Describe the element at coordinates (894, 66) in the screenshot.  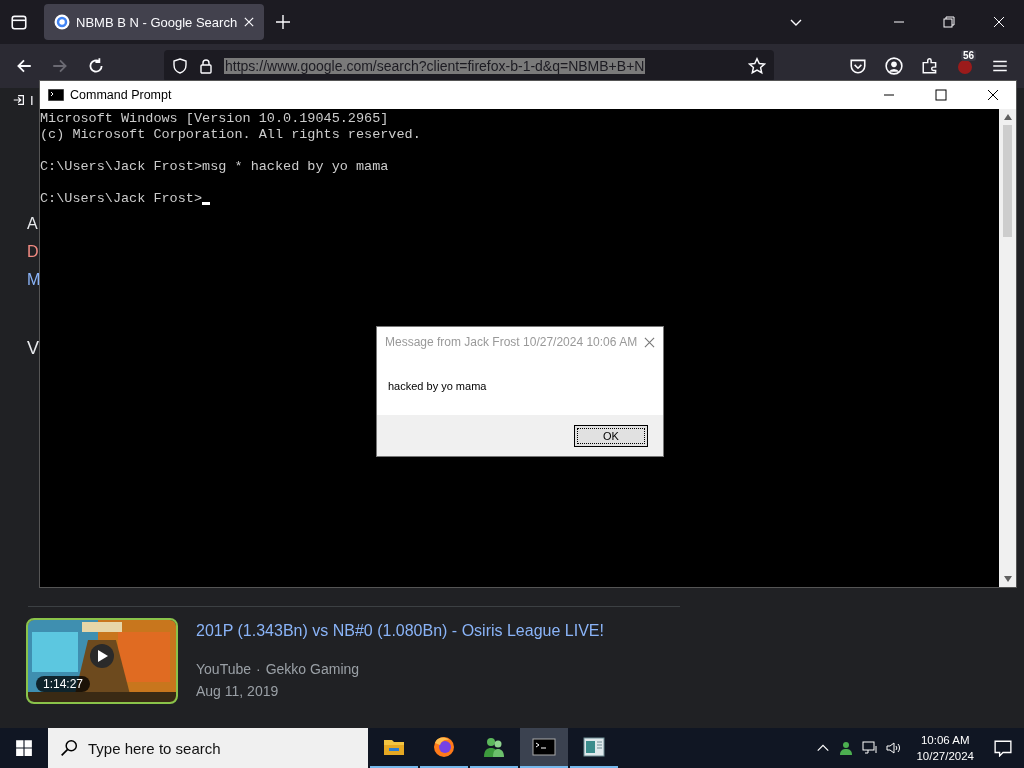
I see `account-icon` at that location.